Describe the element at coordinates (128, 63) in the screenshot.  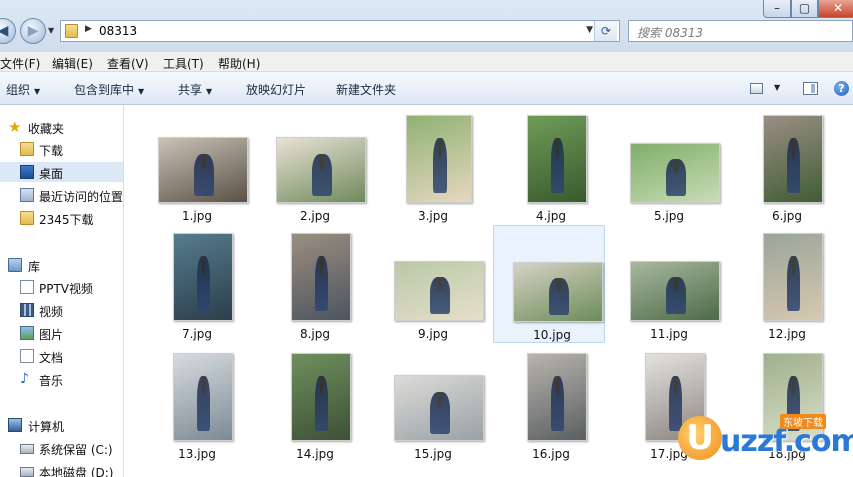
I see `menu-view: 查看(V)` at that location.